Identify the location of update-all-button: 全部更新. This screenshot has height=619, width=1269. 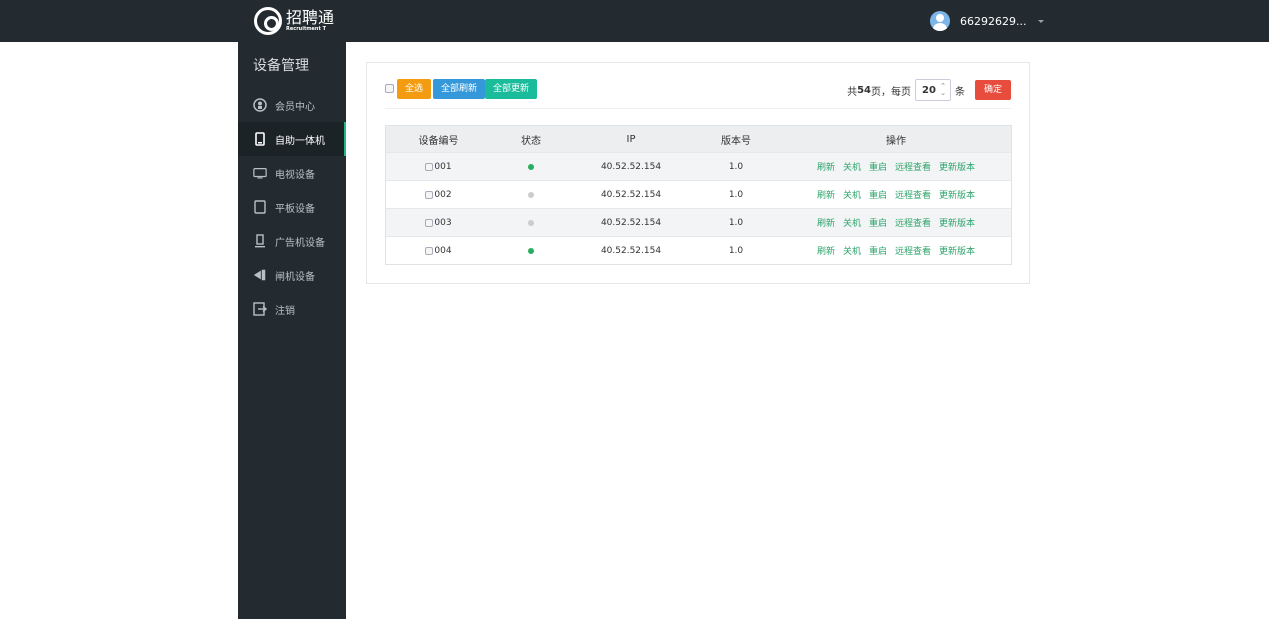
(511, 89).